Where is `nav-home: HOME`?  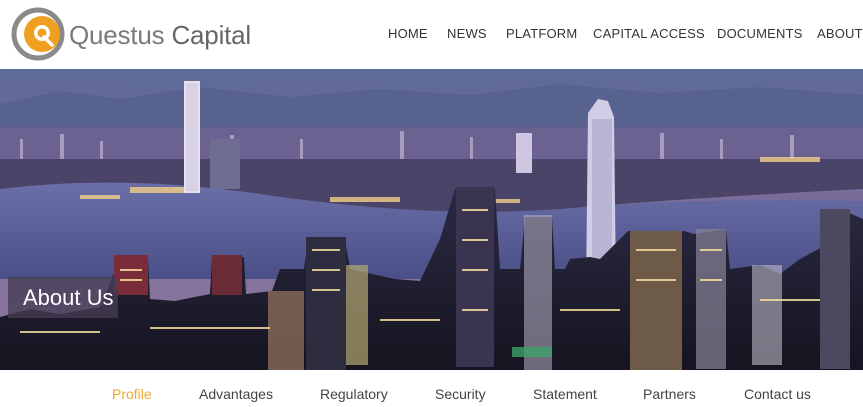 nav-home: HOME is located at coordinates (408, 33).